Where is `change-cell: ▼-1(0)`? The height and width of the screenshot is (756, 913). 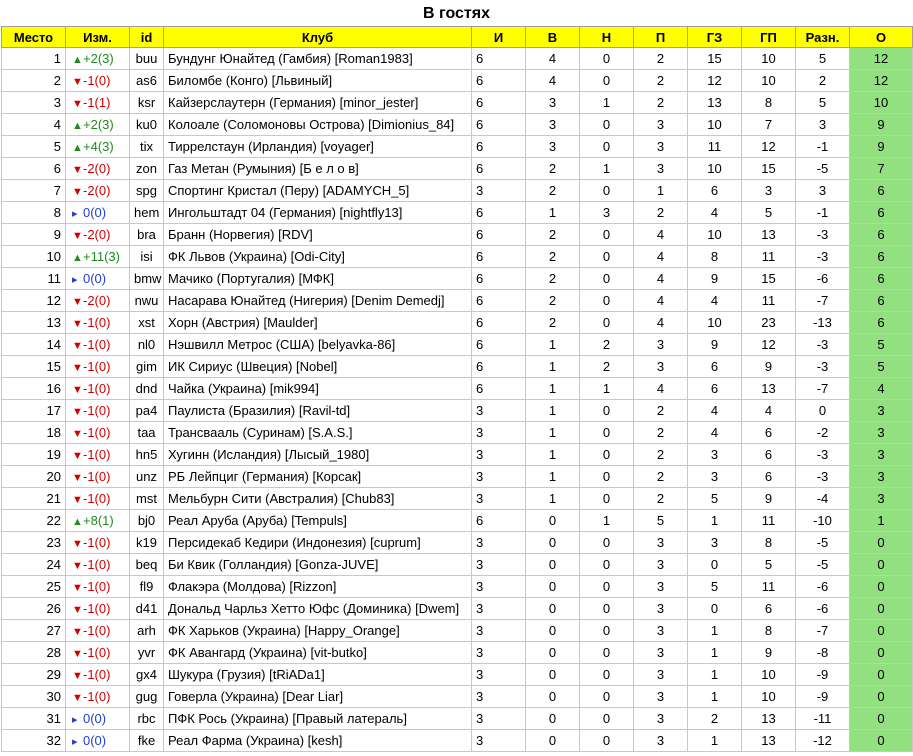 change-cell: ▼-1(0) is located at coordinates (97, 388).